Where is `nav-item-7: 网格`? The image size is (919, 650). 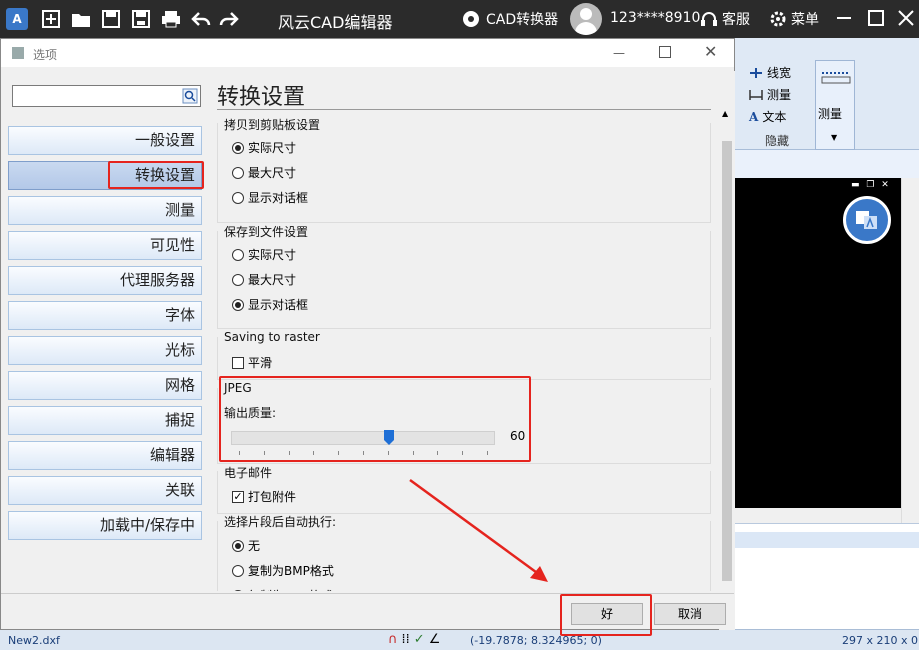 nav-item-7: 网格 is located at coordinates (105, 385).